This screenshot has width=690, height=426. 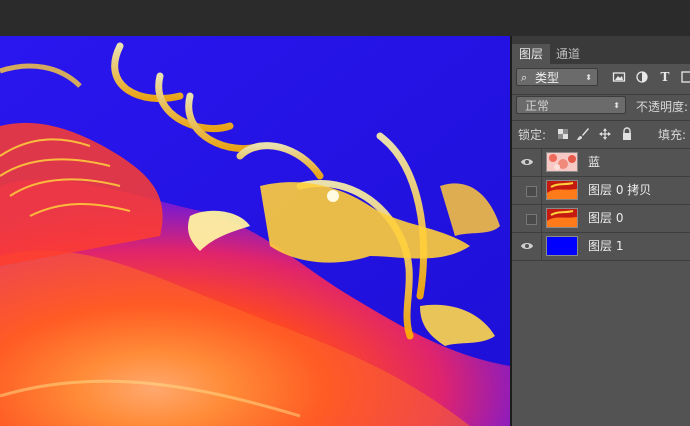 I want to click on blend-mode-dropdown: 正常 ⬍, so click(x=571, y=105).